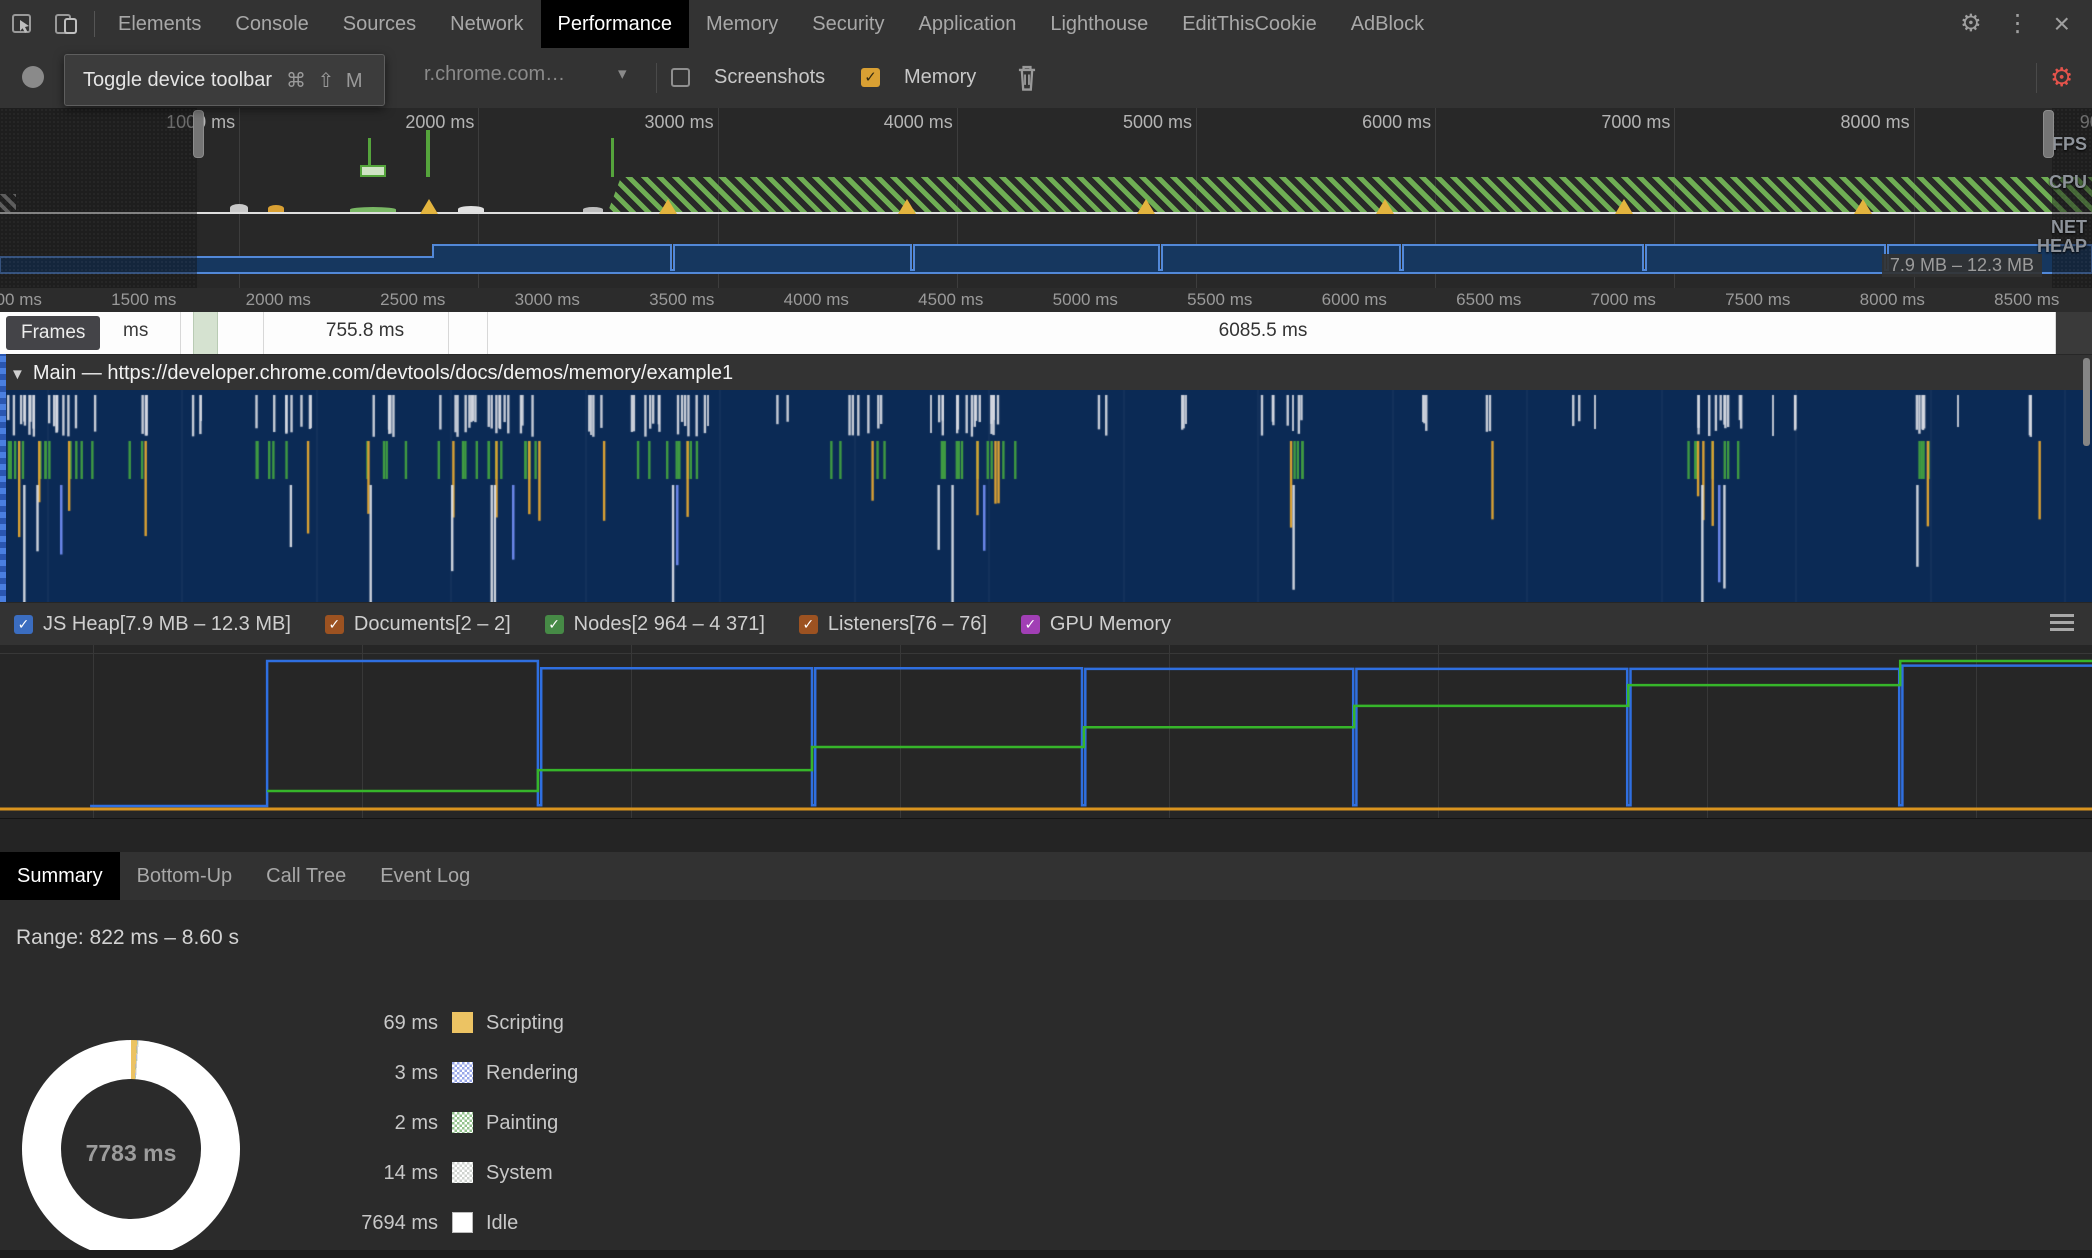 This screenshot has height=1258, width=2092. What do you see at coordinates (532, 1073) in the screenshot?
I see `summary-category-label: Rendering` at bounding box center [532, 1073].